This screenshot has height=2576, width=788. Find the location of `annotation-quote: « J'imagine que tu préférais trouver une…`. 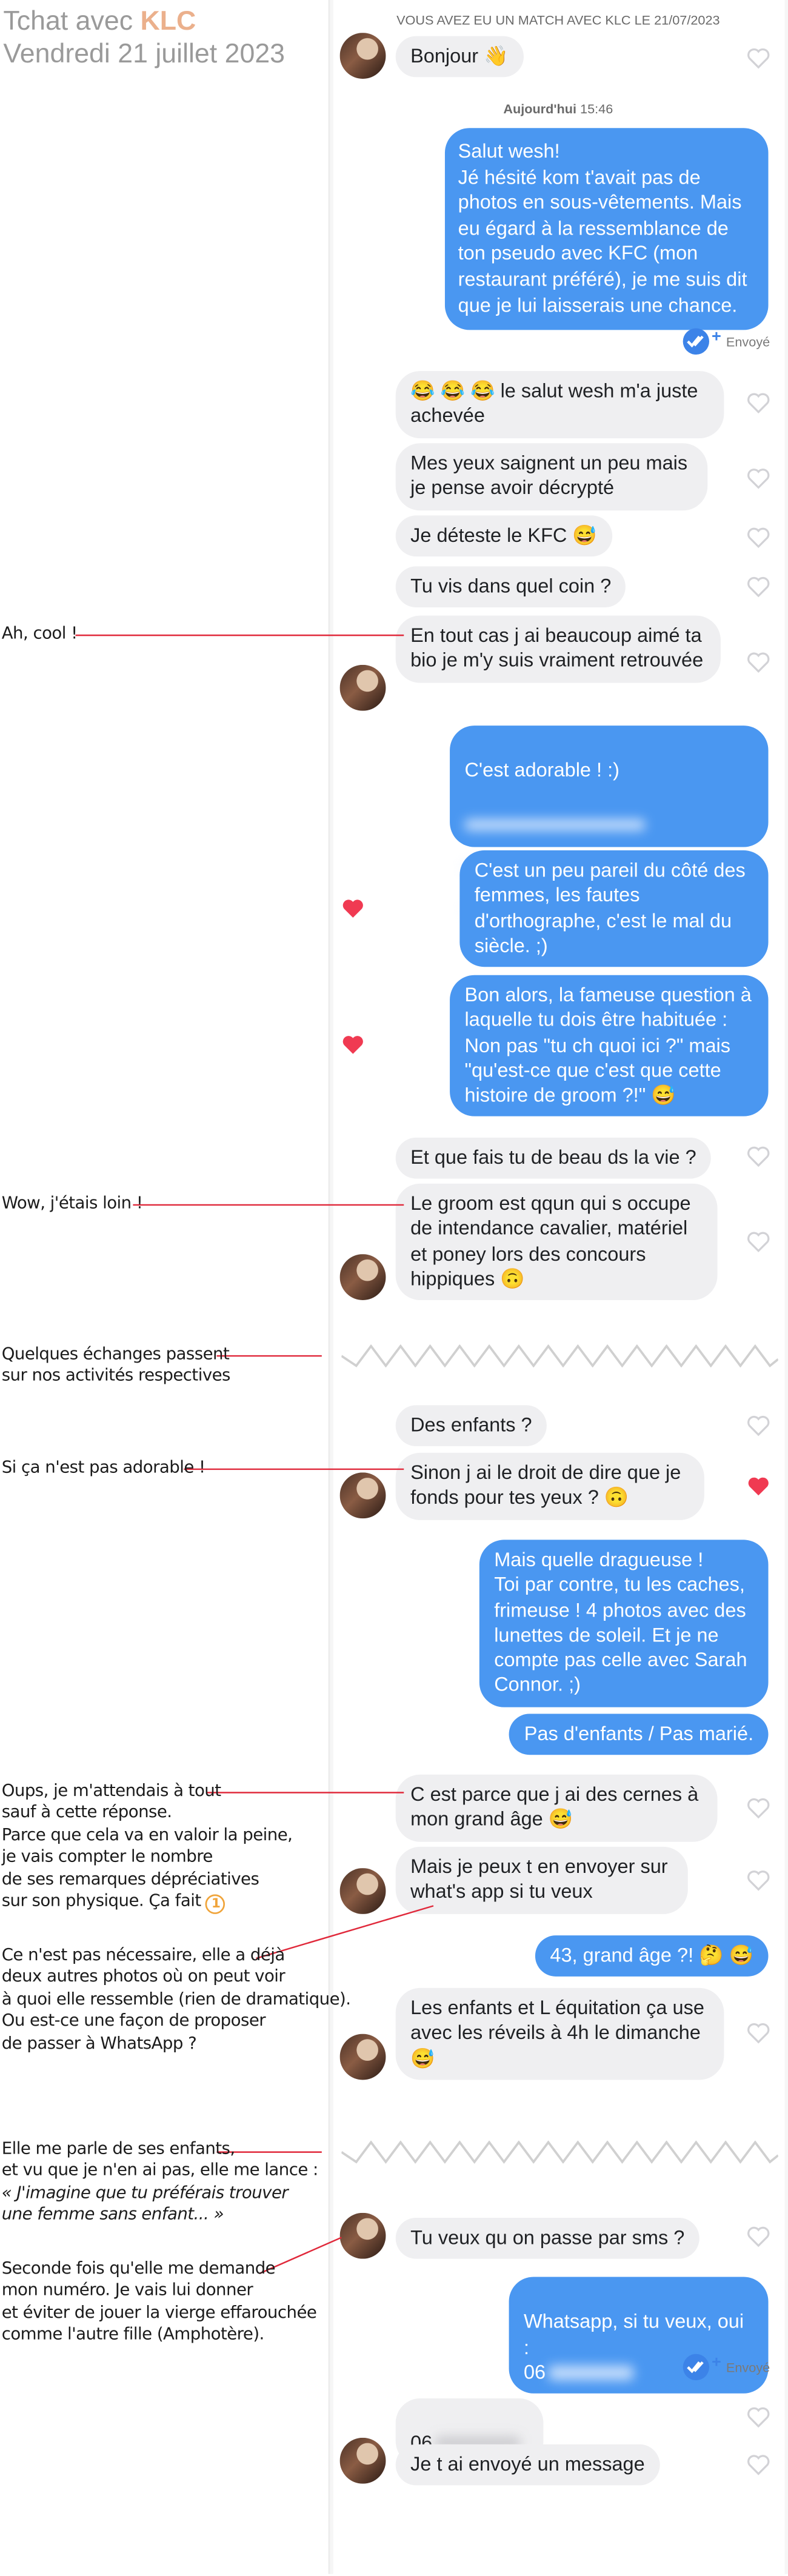

annotation-quote: « J'imagine que tu préférais trouver une… is located at coordinates (145, 2205).